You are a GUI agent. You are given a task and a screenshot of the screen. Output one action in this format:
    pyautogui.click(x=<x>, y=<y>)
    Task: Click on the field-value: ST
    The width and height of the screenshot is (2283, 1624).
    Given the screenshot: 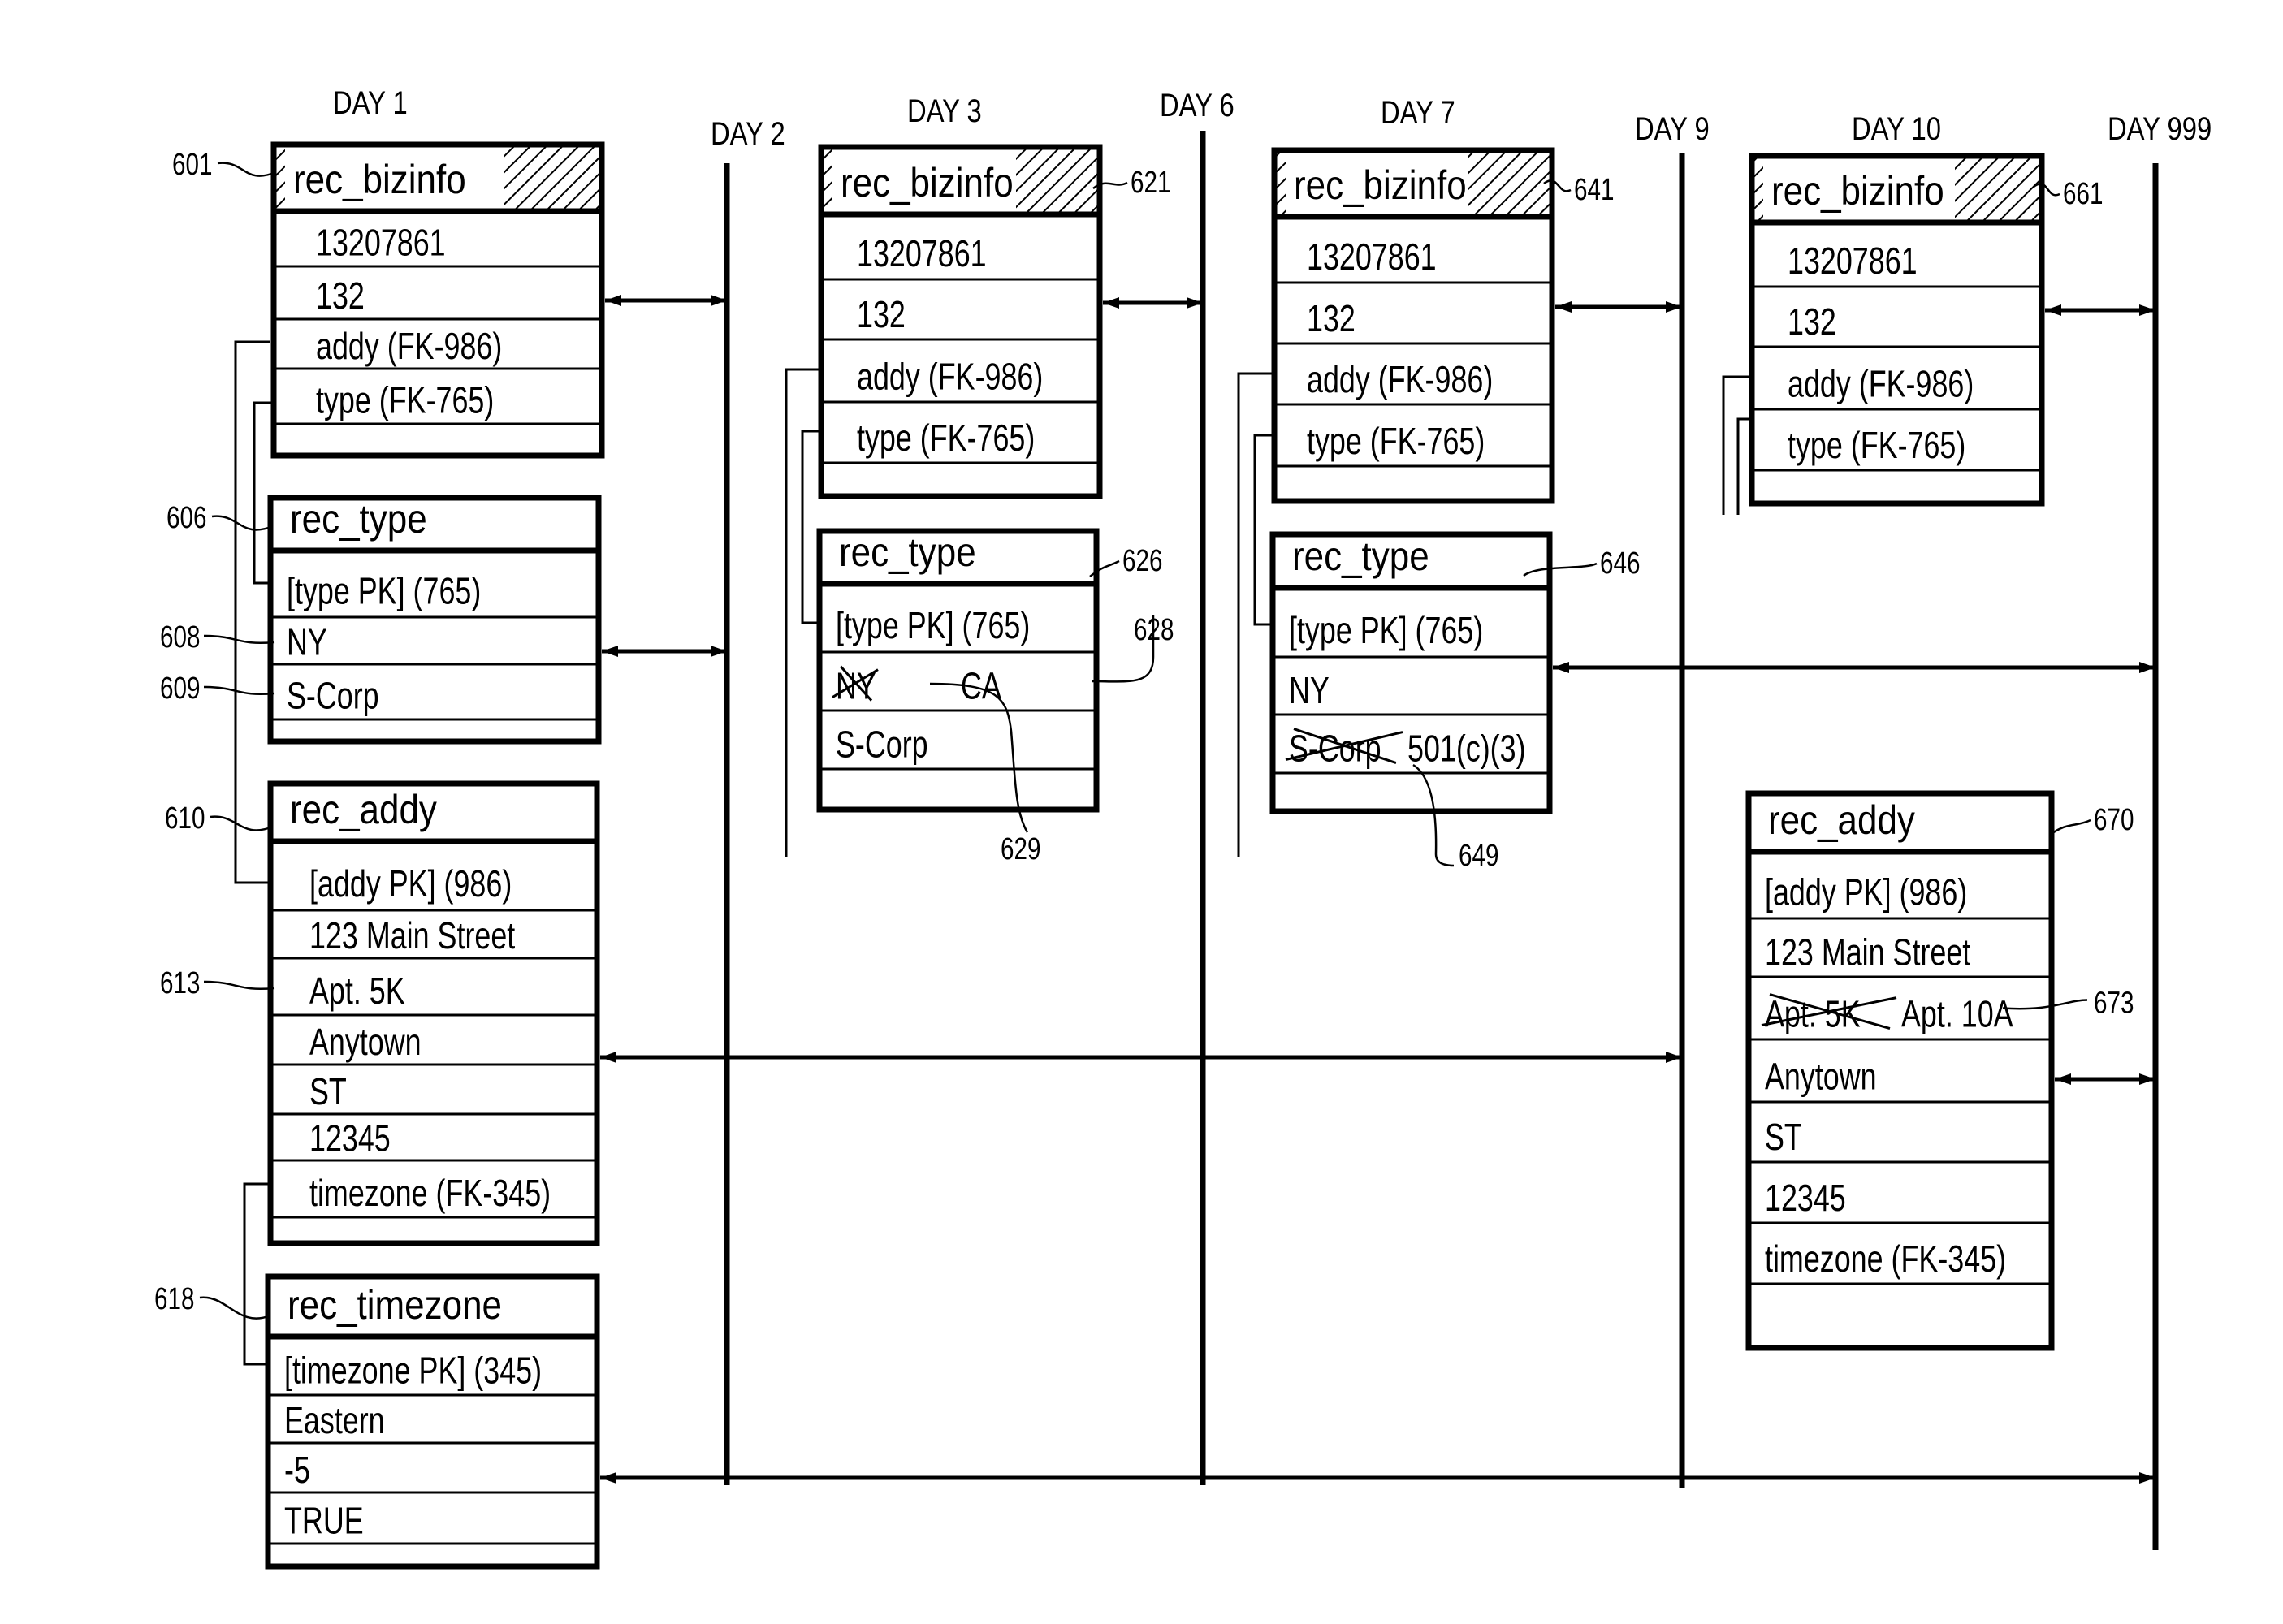 What is the action you would take?
    pyautogui.click(x=328, y=1091)
    